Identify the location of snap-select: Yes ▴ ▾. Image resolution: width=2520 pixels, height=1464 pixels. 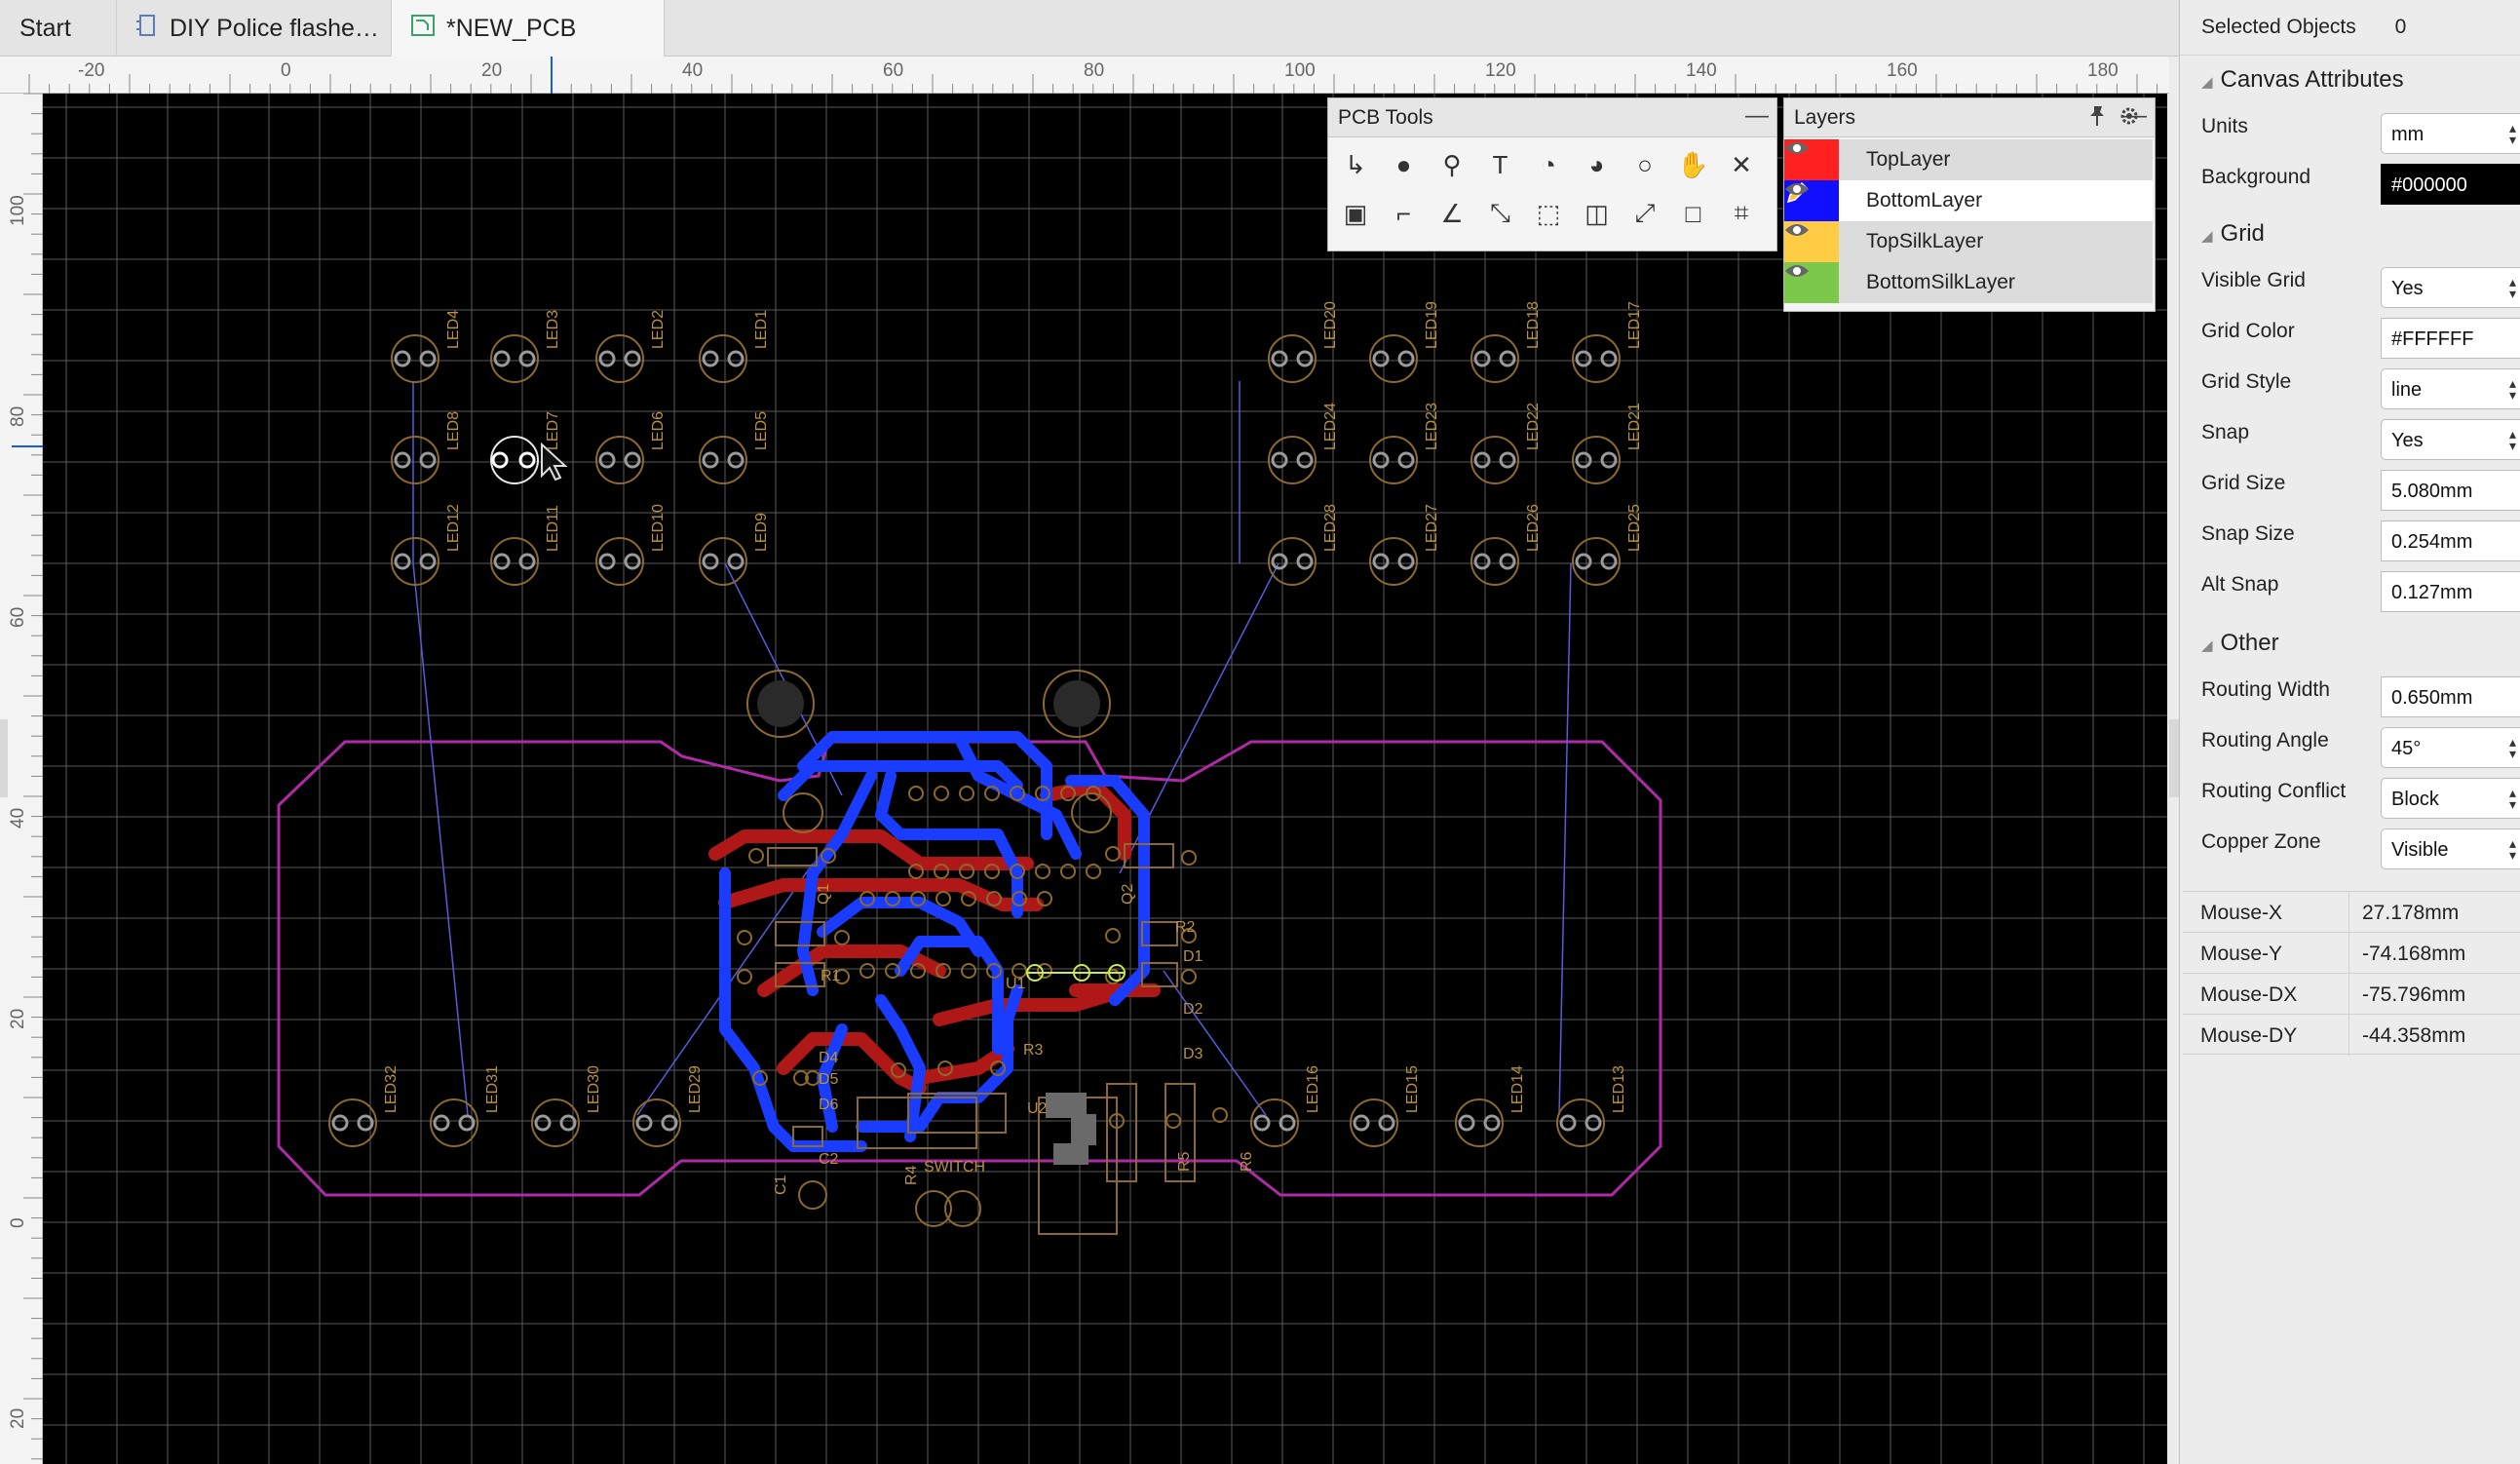
(2450, 439).